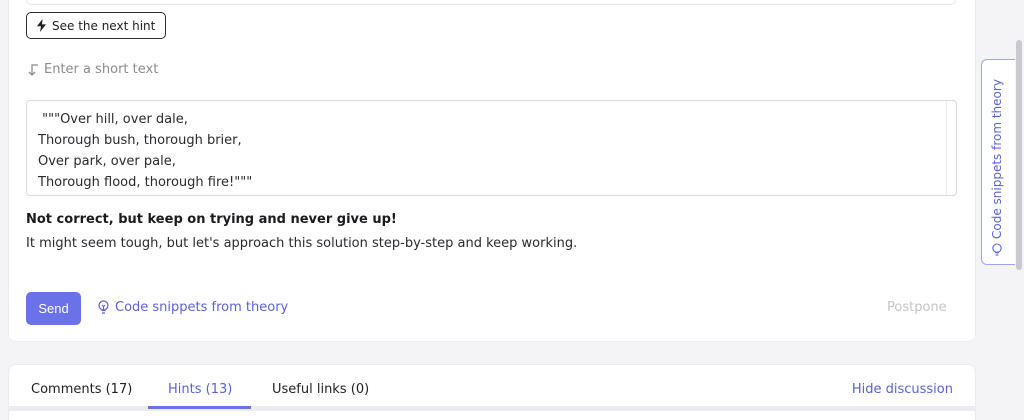 The height and width of the screenshot is (420, 1024). What do you see at coordinates (53, 308) in the screenshot?
I see `send-button: Send` at bounding box center [53, 308].